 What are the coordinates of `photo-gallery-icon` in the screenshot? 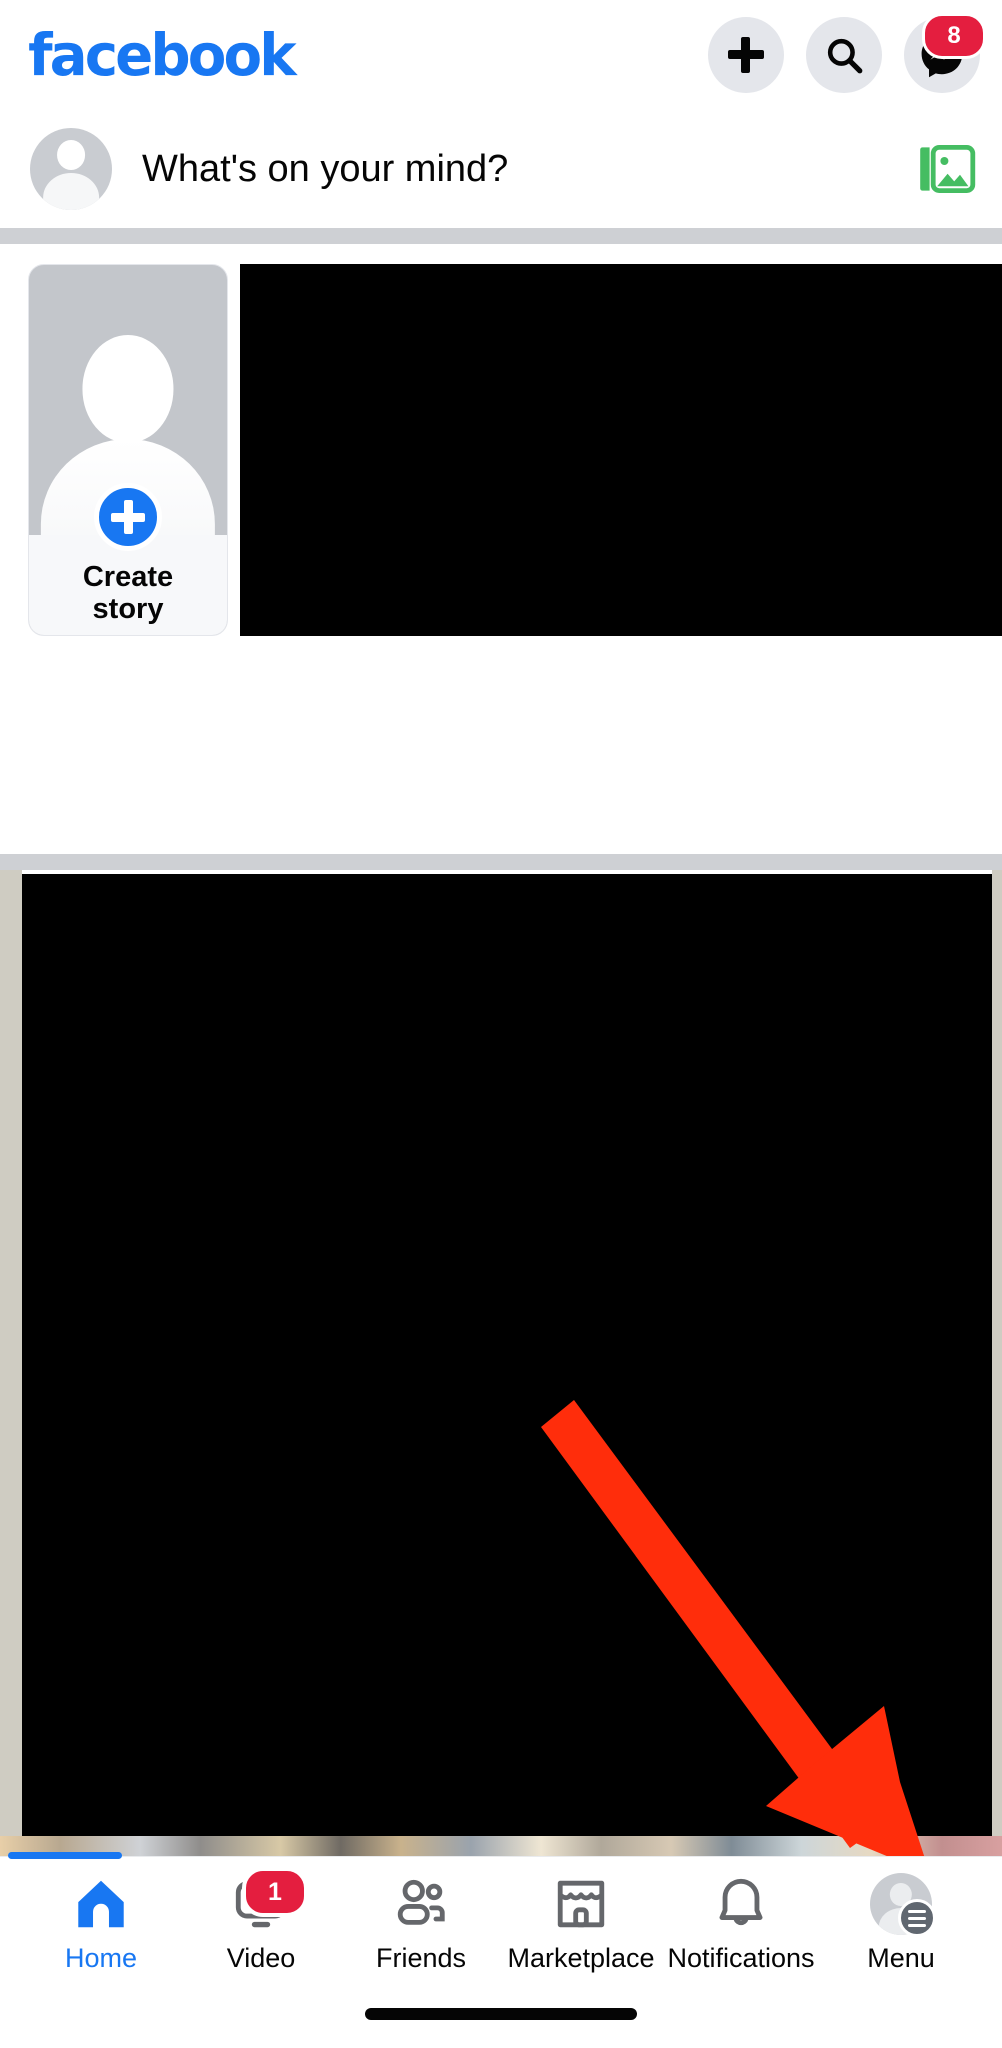 It's located at (947, 169).